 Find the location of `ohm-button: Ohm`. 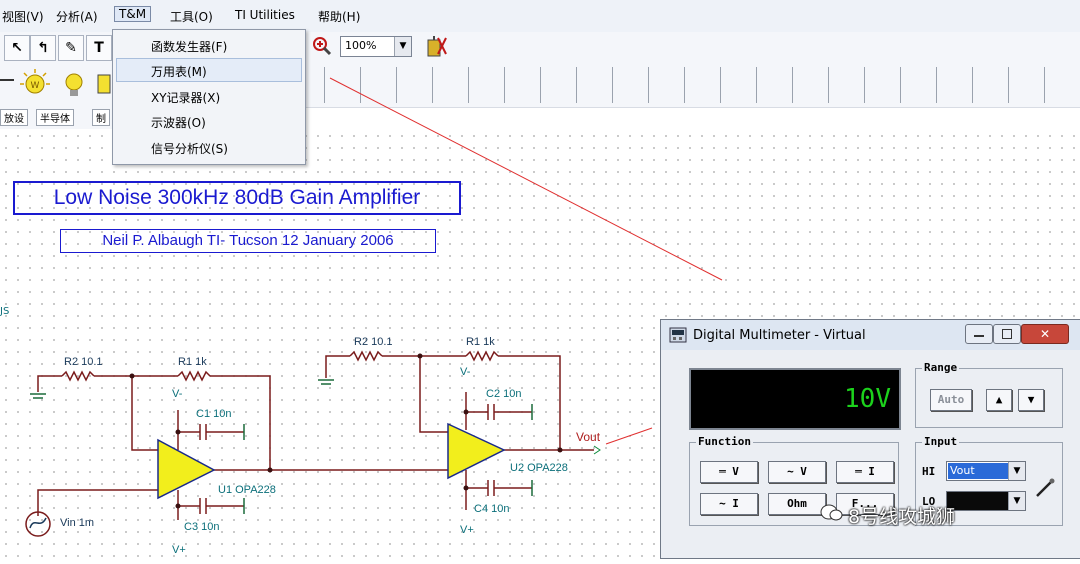

ohm-button: Ohm is located at coordinates (797, 504).